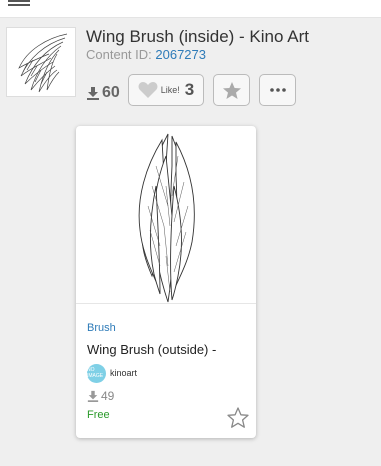  What do you see at coordinates (123, 373) in the screenshot?
I see `author-name: kinoart` at bounding box center [123, 373].